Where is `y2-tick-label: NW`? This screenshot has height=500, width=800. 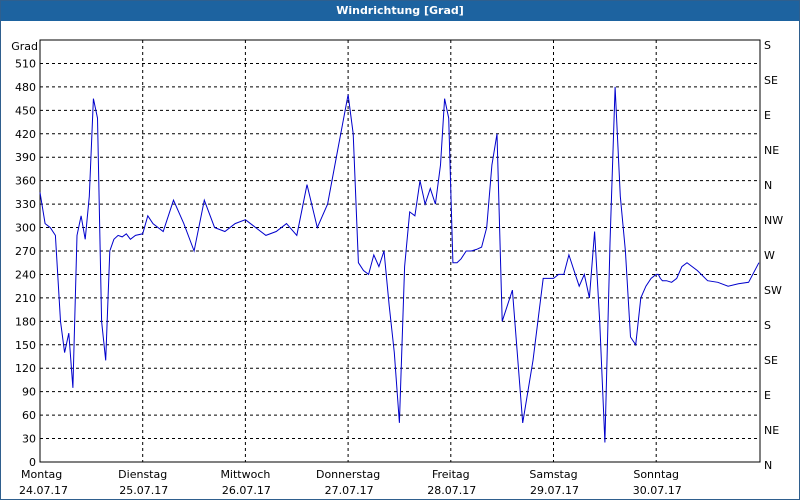 y2-tick-label: NW is located at coordinates (773, 220).